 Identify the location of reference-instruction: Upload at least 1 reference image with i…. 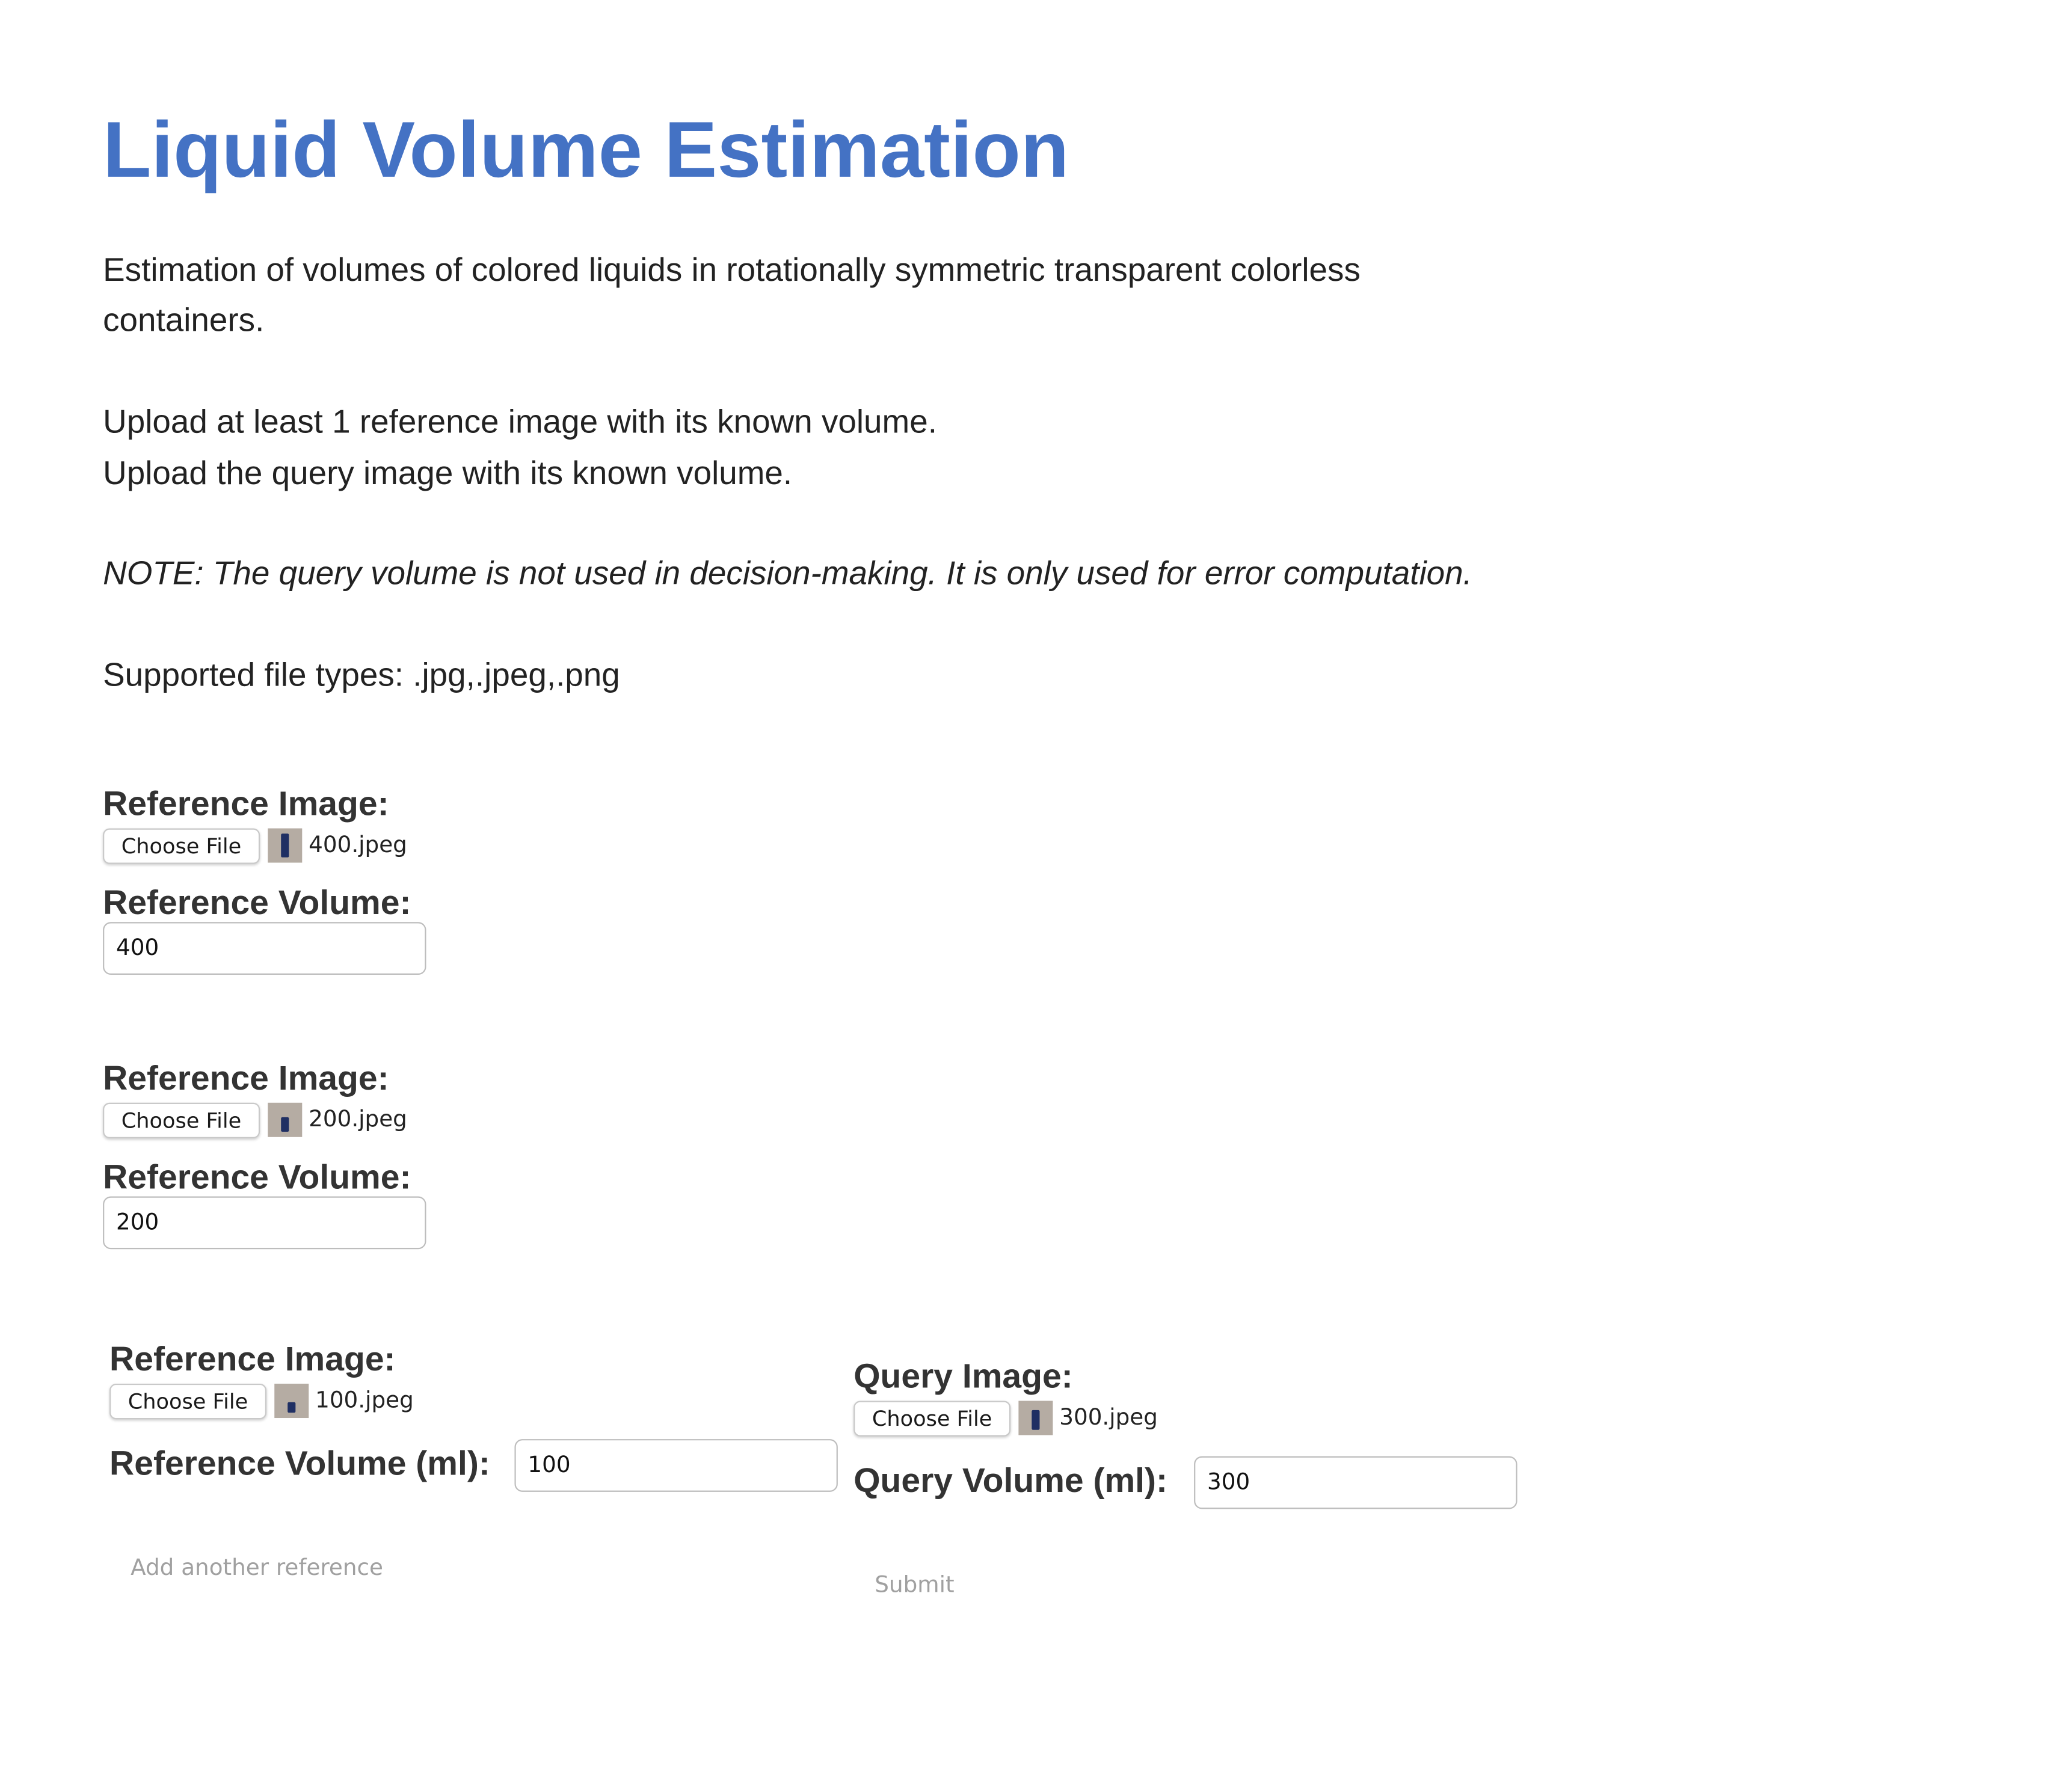
(520, 422).